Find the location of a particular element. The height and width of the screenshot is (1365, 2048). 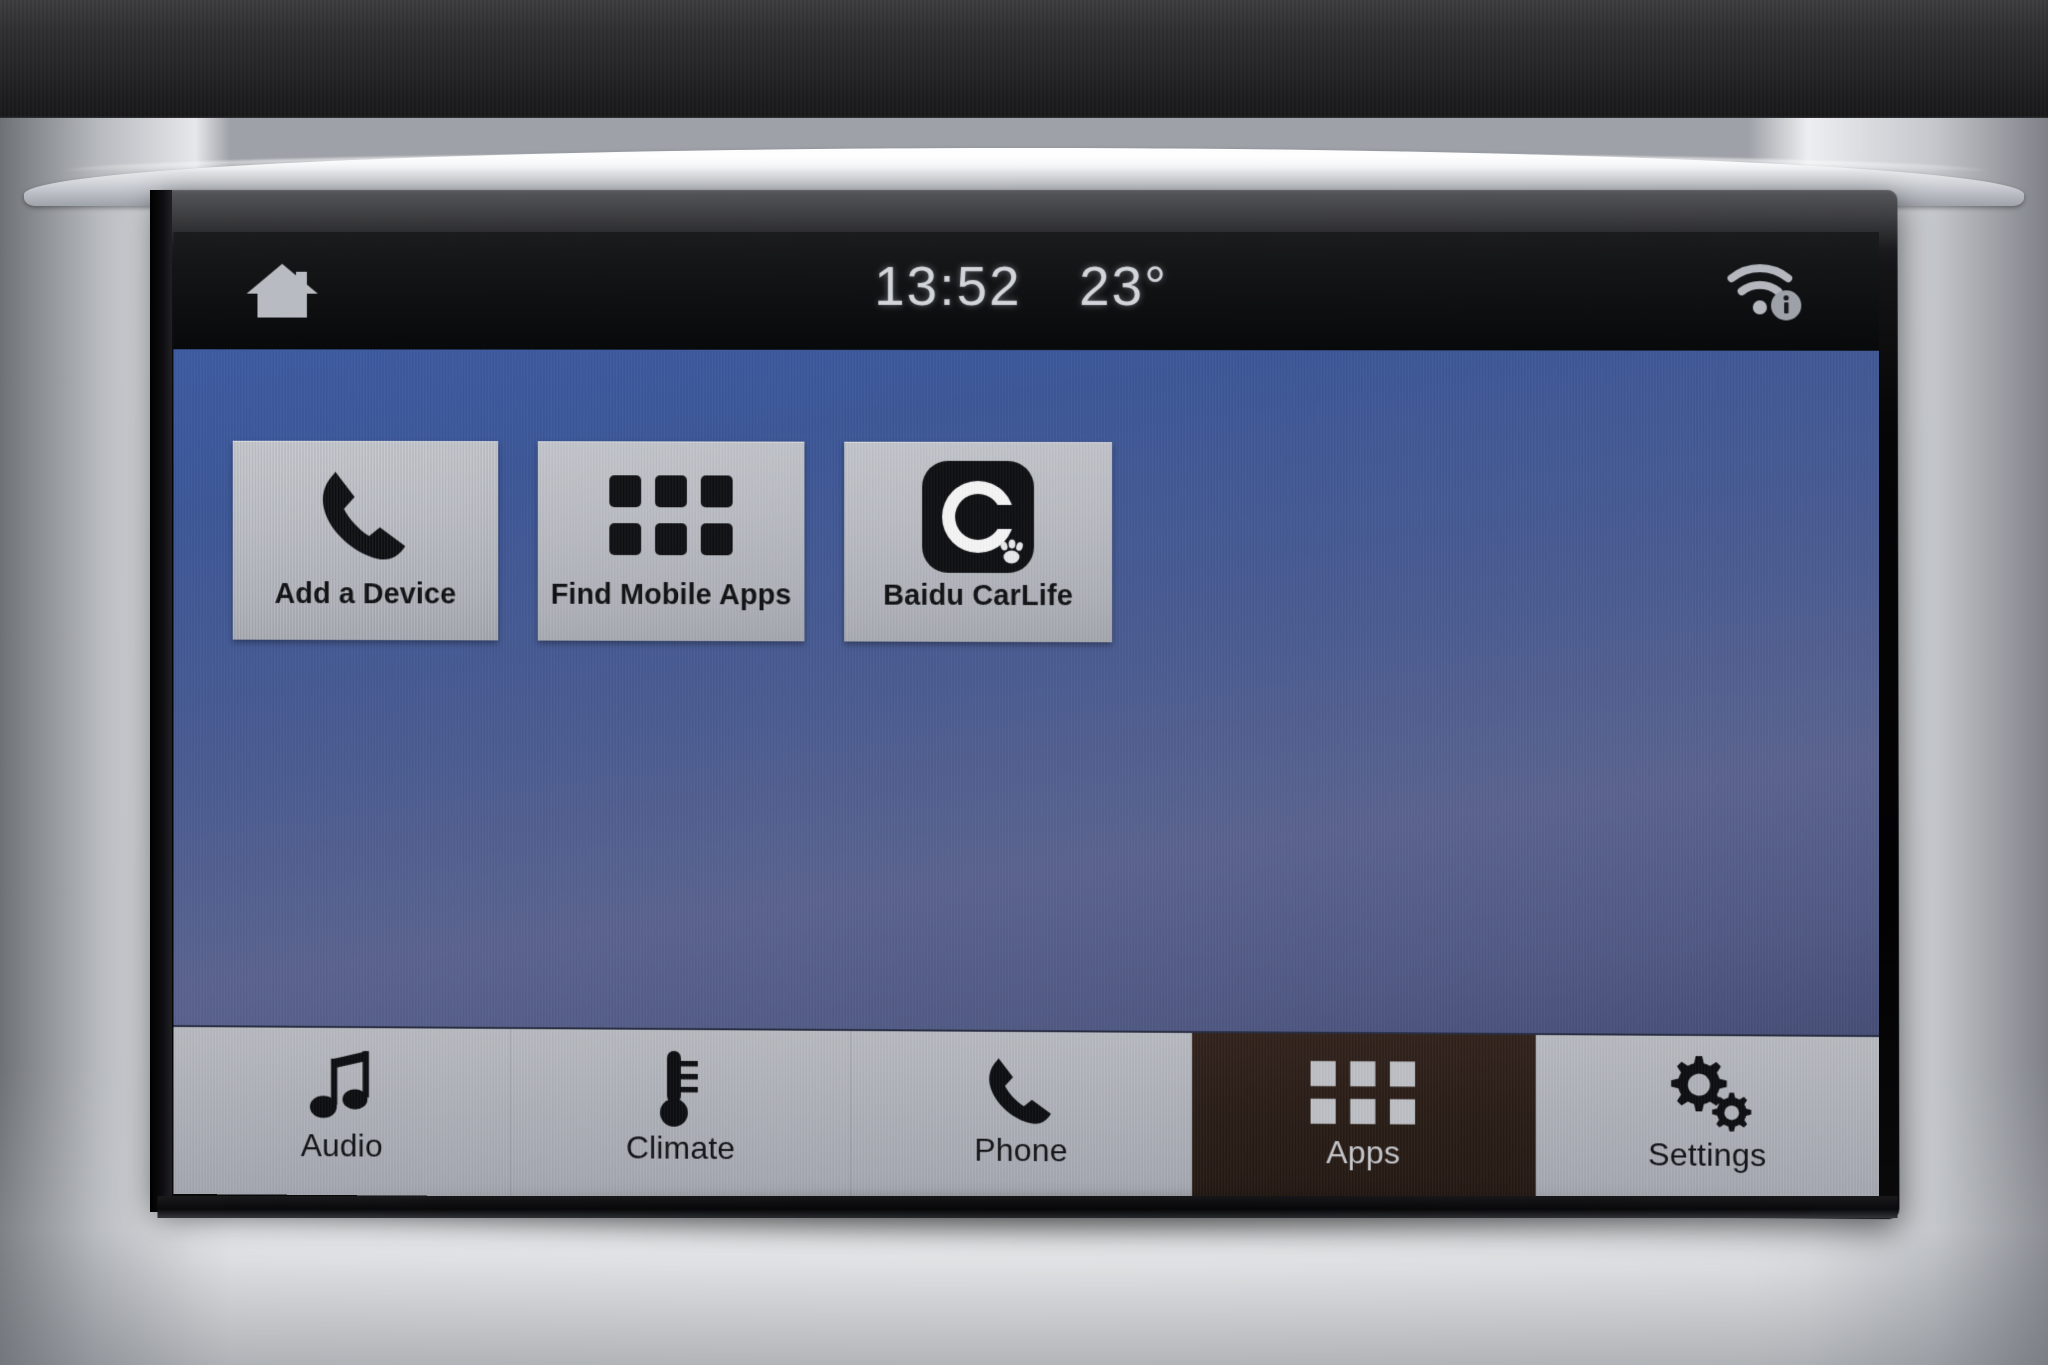

nav-item-climate: Climate is located at coordinates (681, 1113).